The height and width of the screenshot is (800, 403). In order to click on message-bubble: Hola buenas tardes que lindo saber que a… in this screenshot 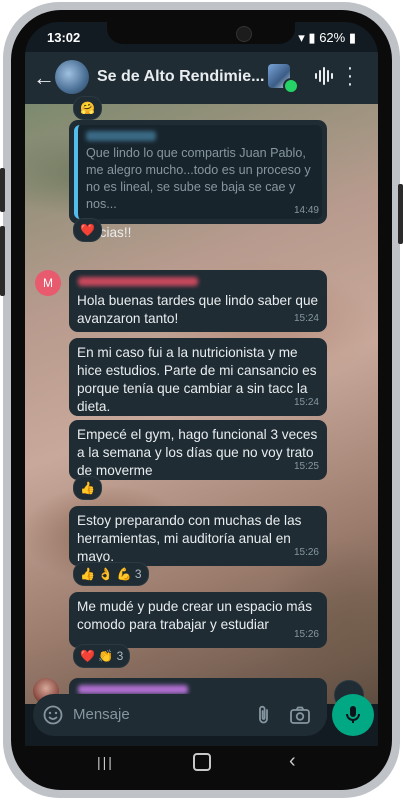, I will do `click(198, 301)`.